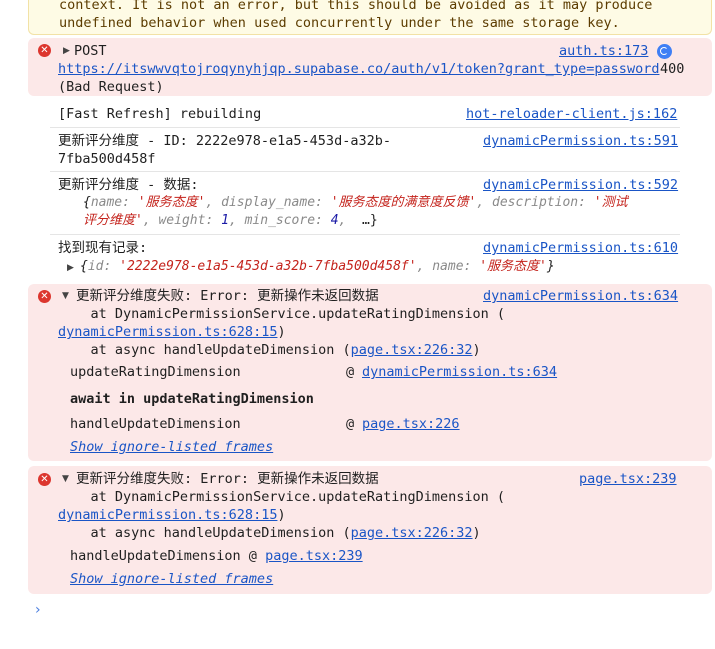 The height and width of the screenshot is (649, 715). What do you see at coordinates (172, 332) in the screenshot?
I see `error1-stack-line-1-link: dynamicPermission.ts:628:15)` at bounding box center [172, 332].